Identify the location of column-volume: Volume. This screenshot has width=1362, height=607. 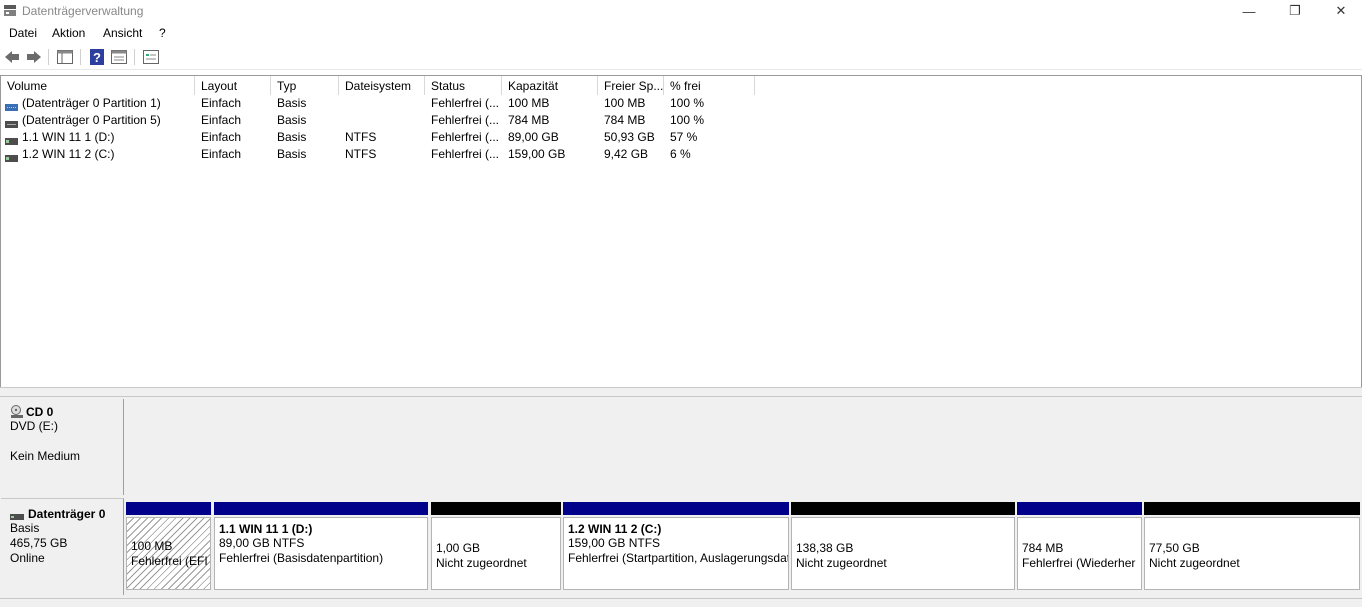
(98, 85).